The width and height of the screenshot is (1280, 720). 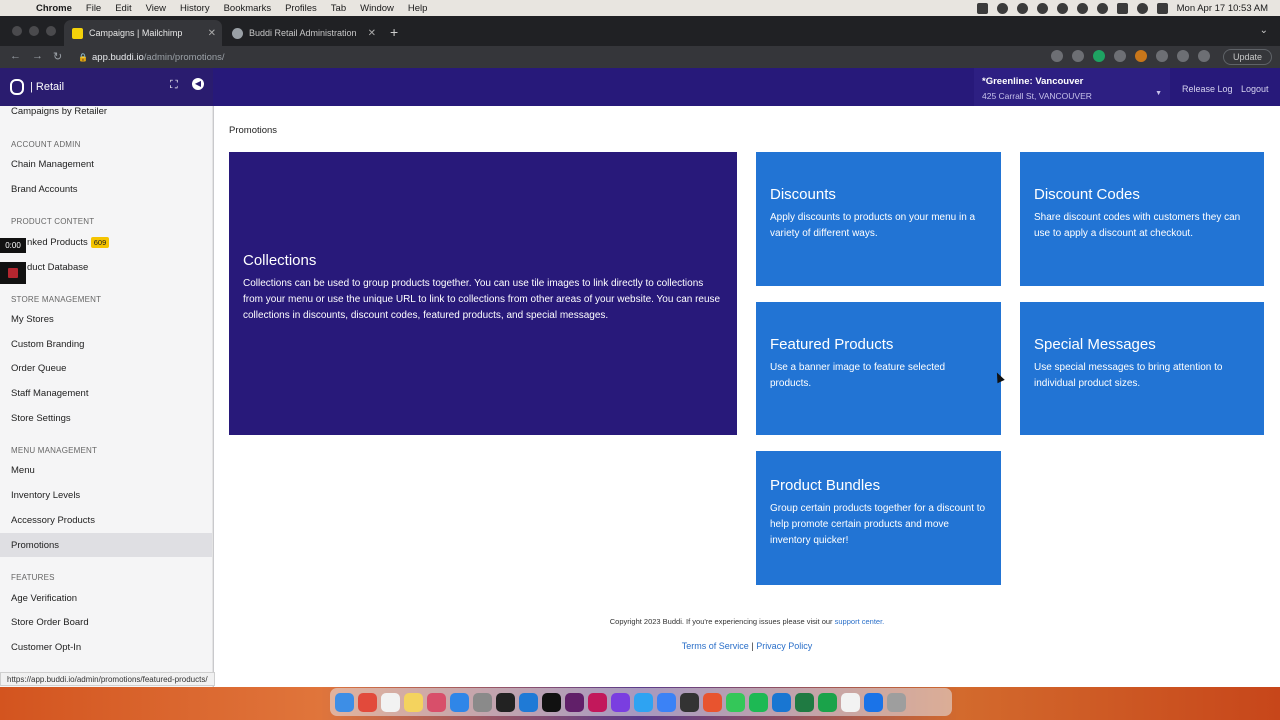 What do you see at coordinates (32, 319) in the screenshot?
I see `sidebar-item-my-stores: My Stores` at bounding box center [32, 319].